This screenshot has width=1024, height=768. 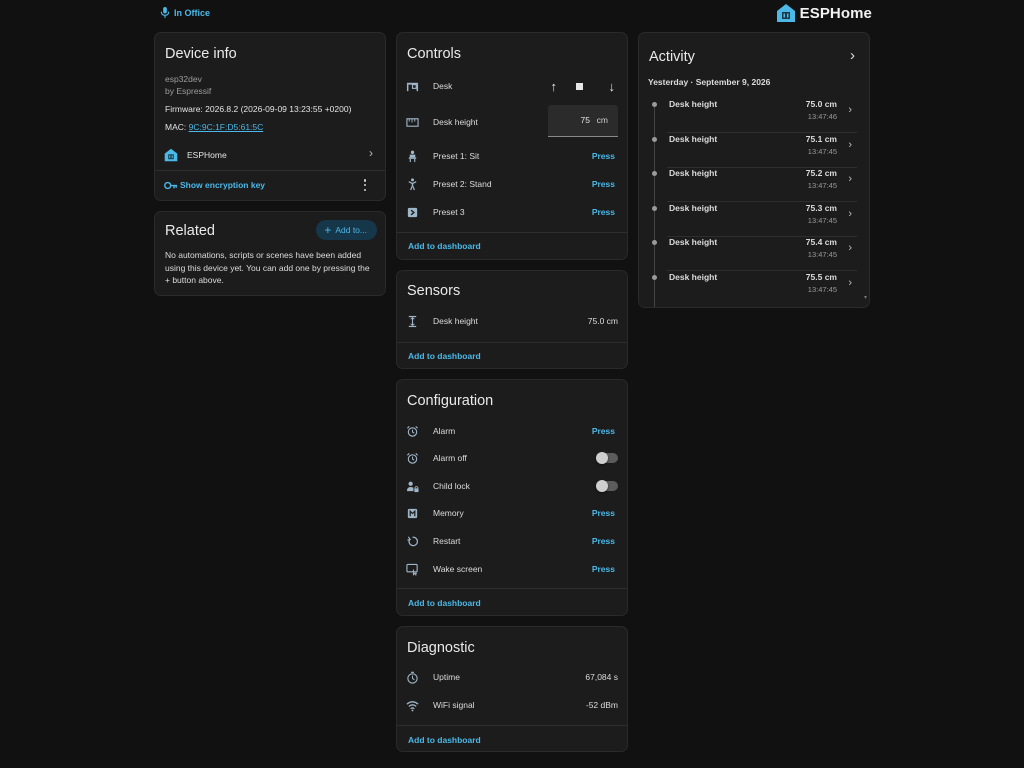 I want to click on activity-item-value: 75.3 cm, so click(x=821, y=207).